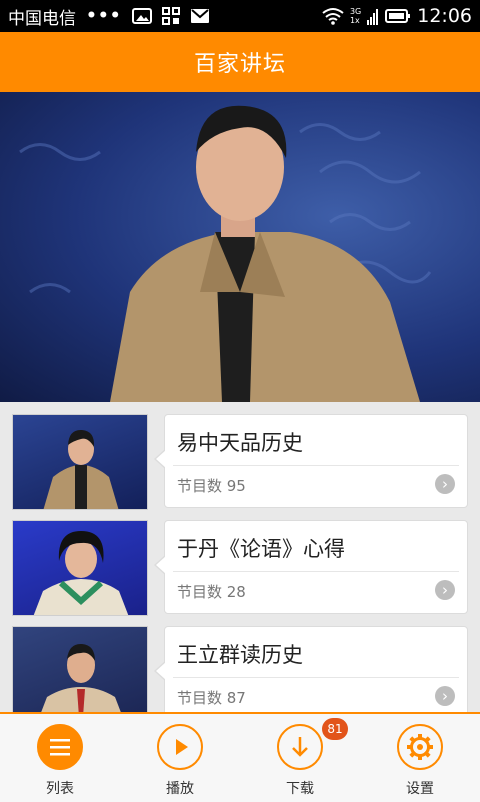 The width and height of the screenshot is (480, 802). I want to click on list-icon, so click(60, 747).